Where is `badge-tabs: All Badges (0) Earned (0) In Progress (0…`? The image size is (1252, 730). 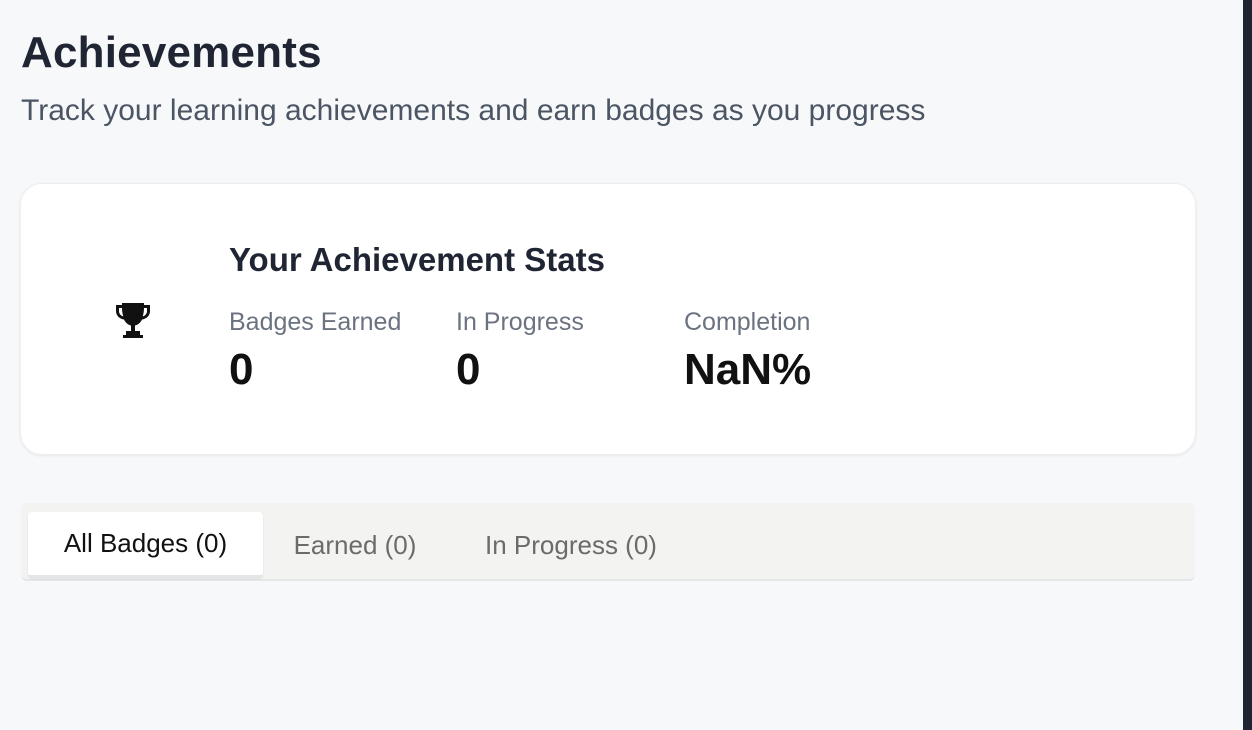
badge-tabs: All Badges (0) Earned (0) In Progress (0… is located at coordinates (608, 542).